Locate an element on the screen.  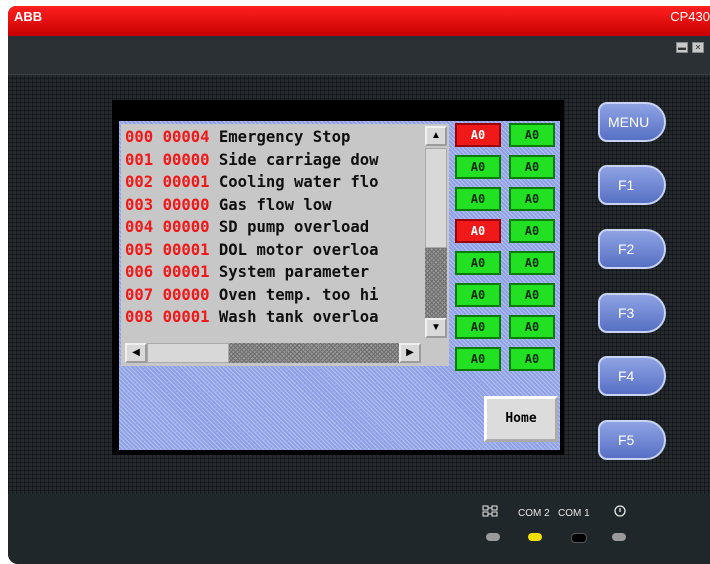
alarm-text: SD pump overload is located at coordinates (294, 227).